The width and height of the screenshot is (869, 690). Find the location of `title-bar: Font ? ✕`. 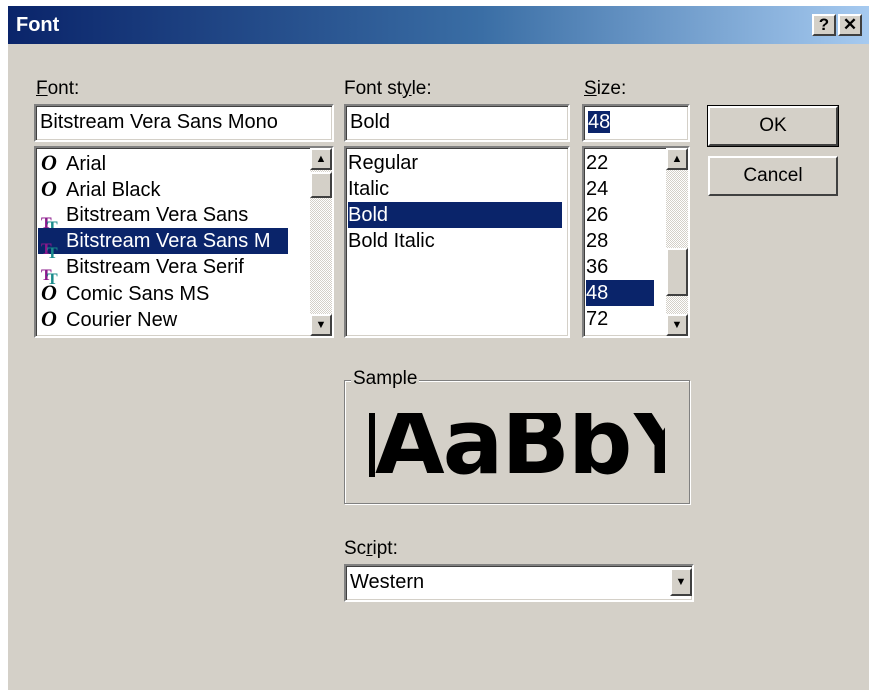

title-bar: Font ? ✕ is located at coordinates (438, 25).